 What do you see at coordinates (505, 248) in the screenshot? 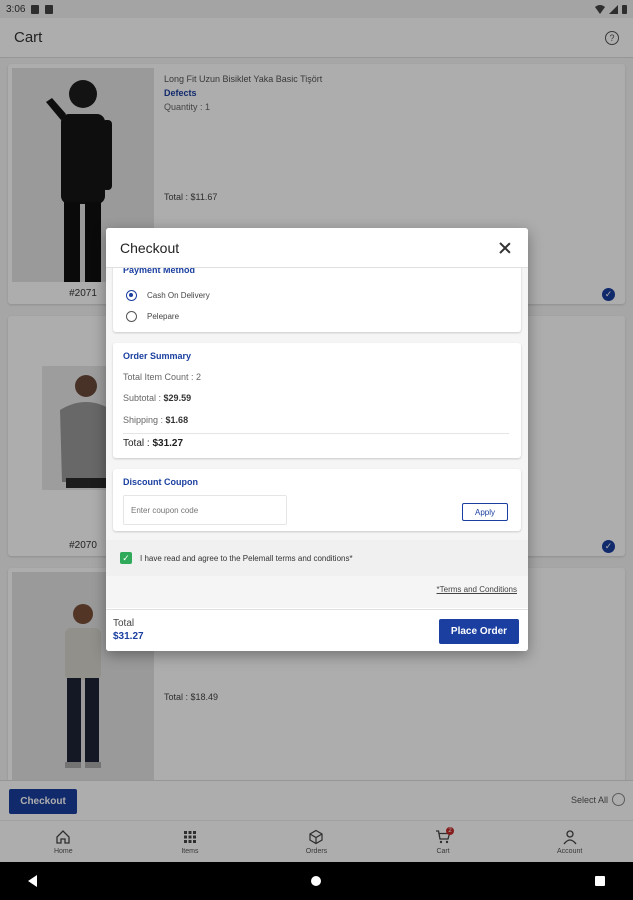
I see `close-icon` at bounding box center [505, 248].